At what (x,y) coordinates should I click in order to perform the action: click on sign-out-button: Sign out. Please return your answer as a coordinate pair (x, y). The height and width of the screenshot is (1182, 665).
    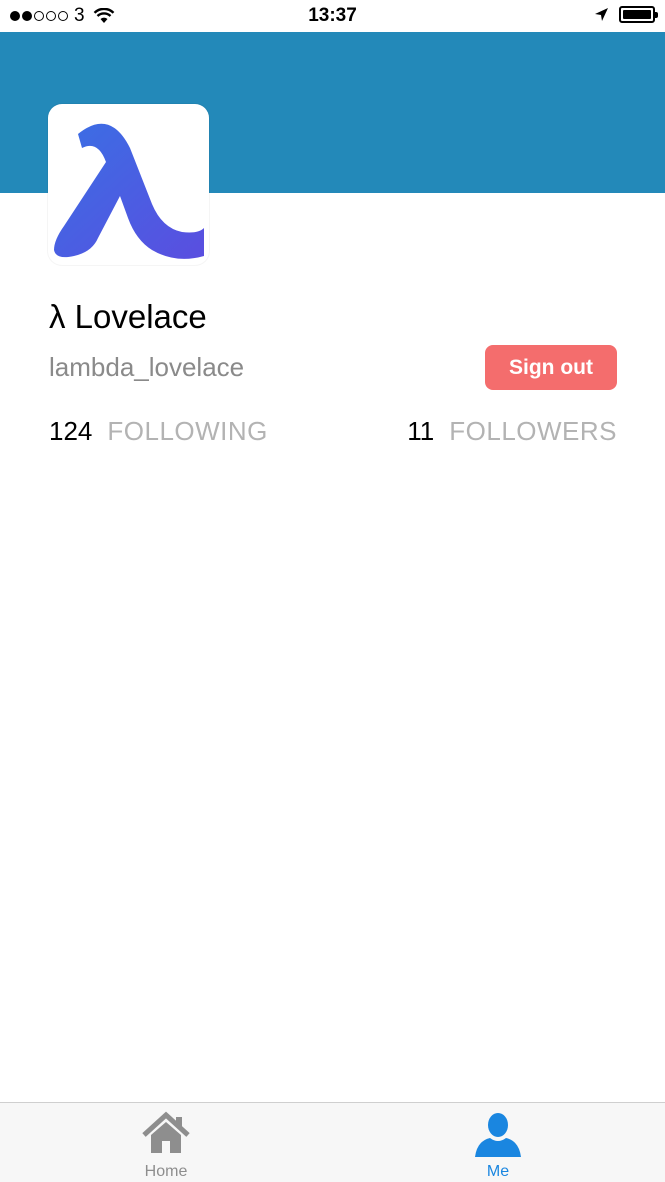
    Looking at the image, I should click on (551, 367).